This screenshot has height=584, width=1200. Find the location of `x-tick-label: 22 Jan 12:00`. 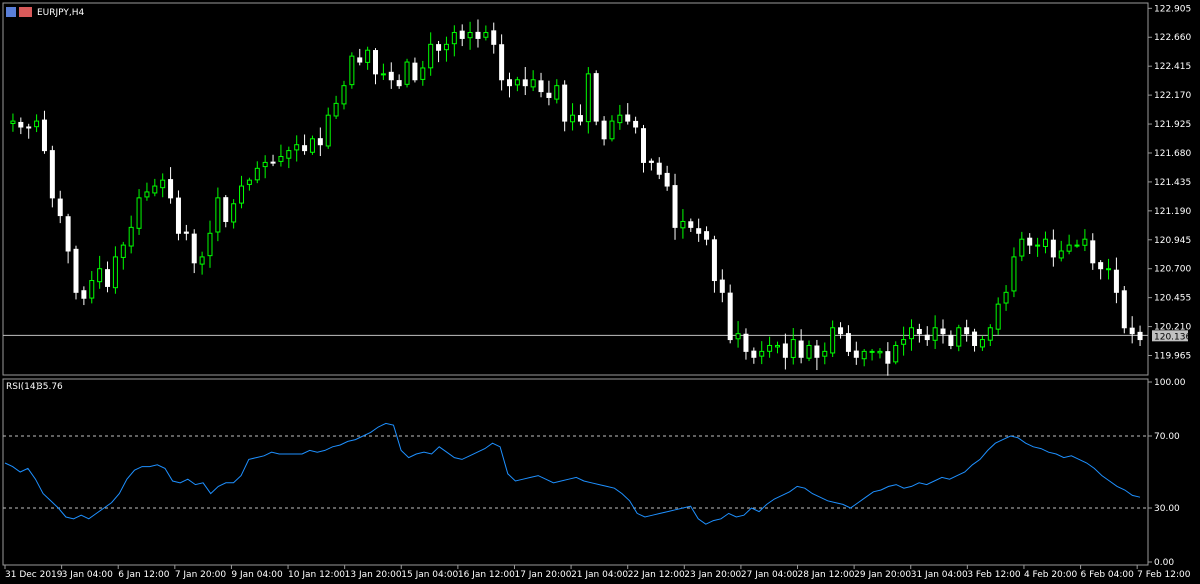

x-tick-label: 22 Jan 12:00 is located at coordinates (656, 575).